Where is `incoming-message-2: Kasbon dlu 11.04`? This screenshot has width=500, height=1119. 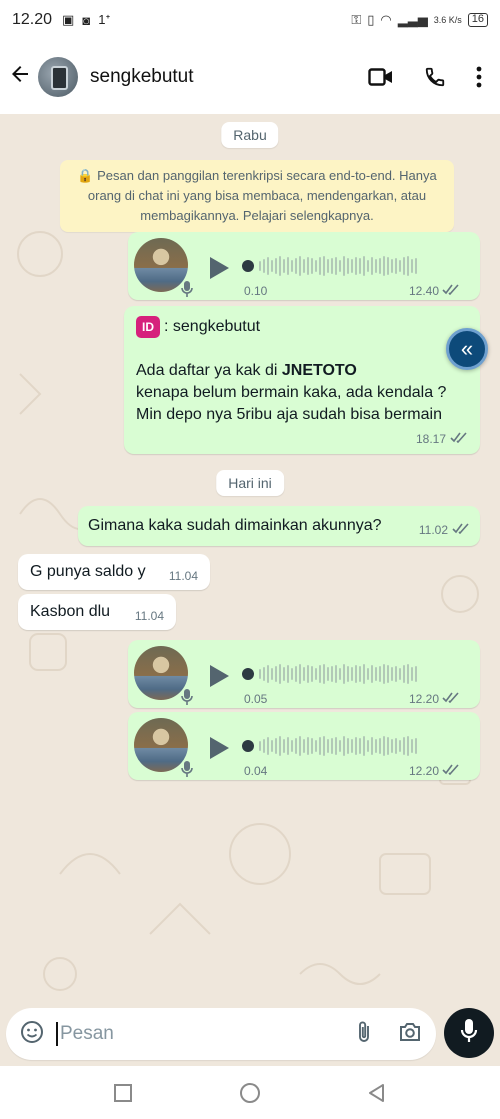
incoming-message-2: Kasbon dlu 11.04 is located at coordinates (97, 612).